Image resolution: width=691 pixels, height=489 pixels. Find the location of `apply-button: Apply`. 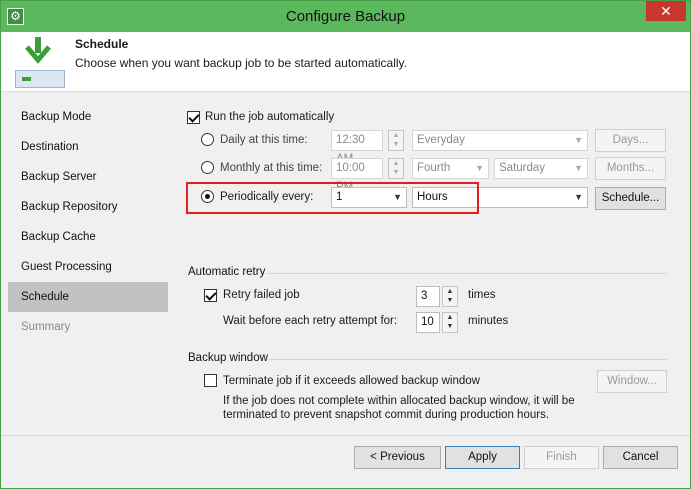

apply-button: Apply is located at coordinates (482, 457).